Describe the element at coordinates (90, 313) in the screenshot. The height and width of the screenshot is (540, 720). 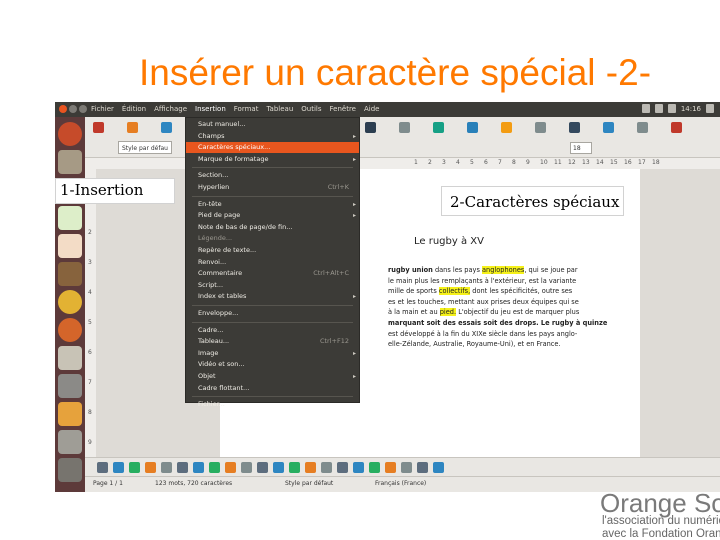
I see `vertical-ruler: 123456789` at that location.